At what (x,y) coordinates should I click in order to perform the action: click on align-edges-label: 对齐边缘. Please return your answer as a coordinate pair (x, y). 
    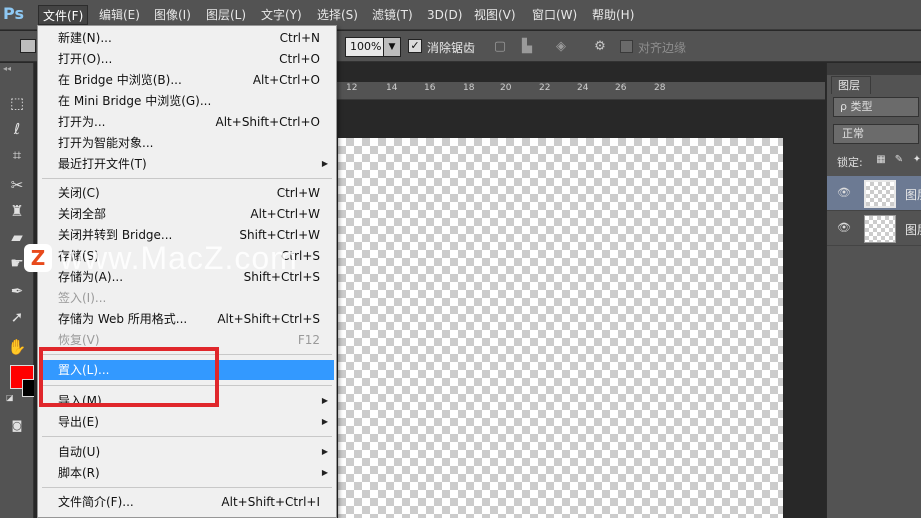
    Looking at the image, I should click on (662, 48).